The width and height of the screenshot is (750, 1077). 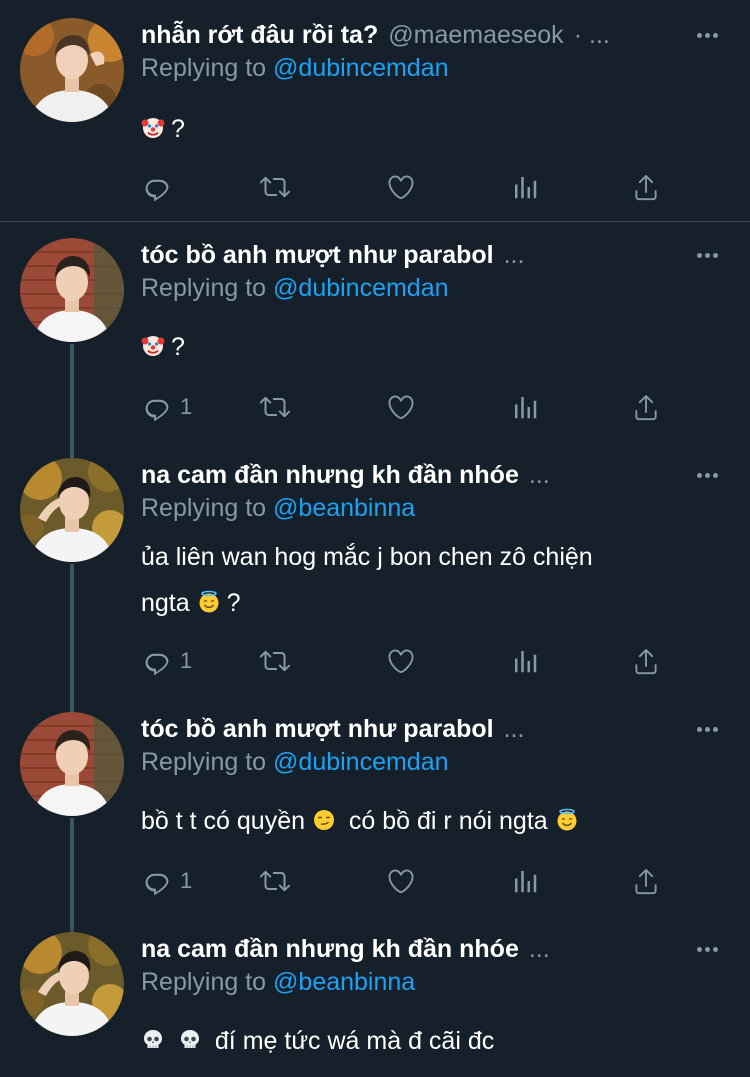 I want to click on tweet-text-content: đí mẹ tức wá mà đ cãi đc, so click(x=354, y=1041).